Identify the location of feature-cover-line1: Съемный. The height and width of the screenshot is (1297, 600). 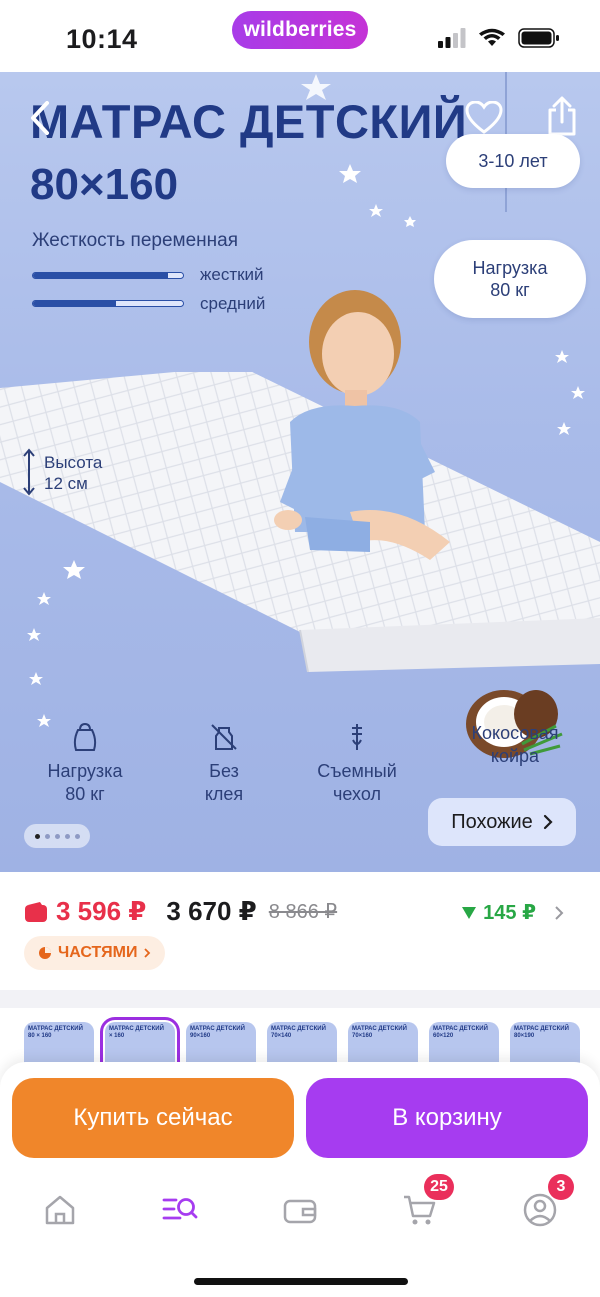
(357, 771).